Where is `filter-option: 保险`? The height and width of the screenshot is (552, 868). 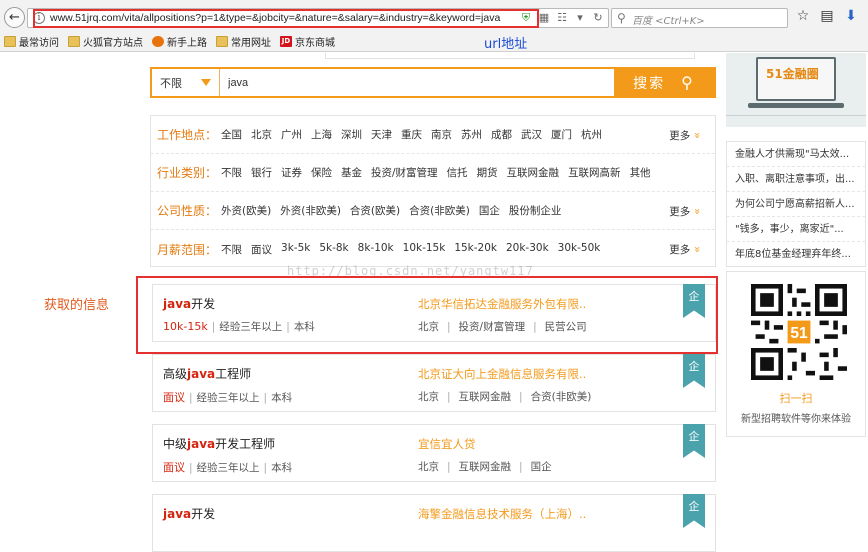
filter-option: 保险 is located at coordinates (321, 172).